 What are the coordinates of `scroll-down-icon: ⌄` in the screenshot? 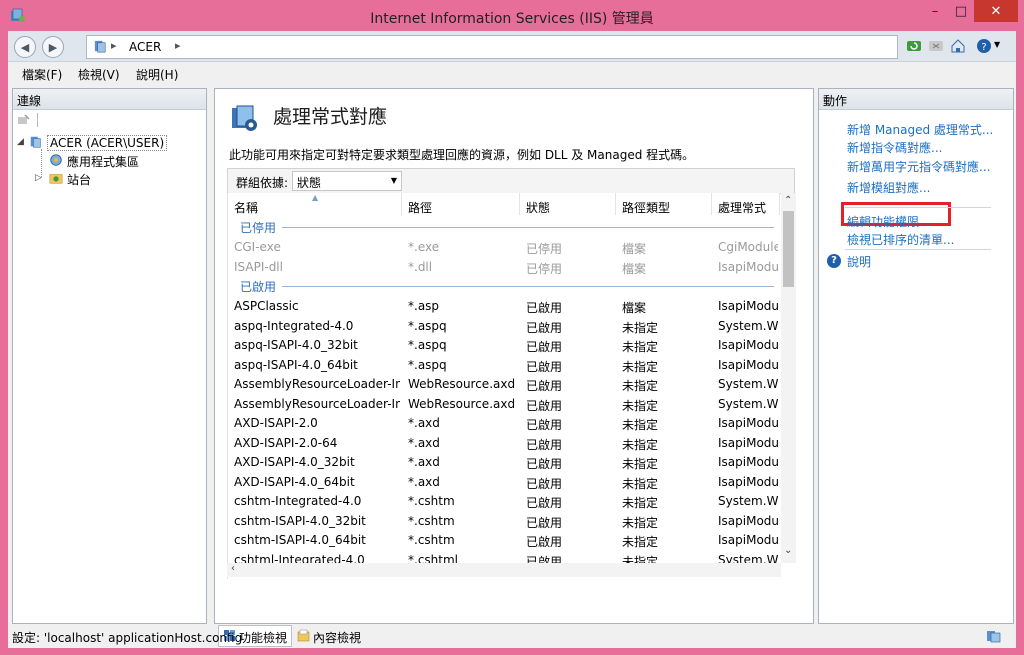 It's located at (788, 550).